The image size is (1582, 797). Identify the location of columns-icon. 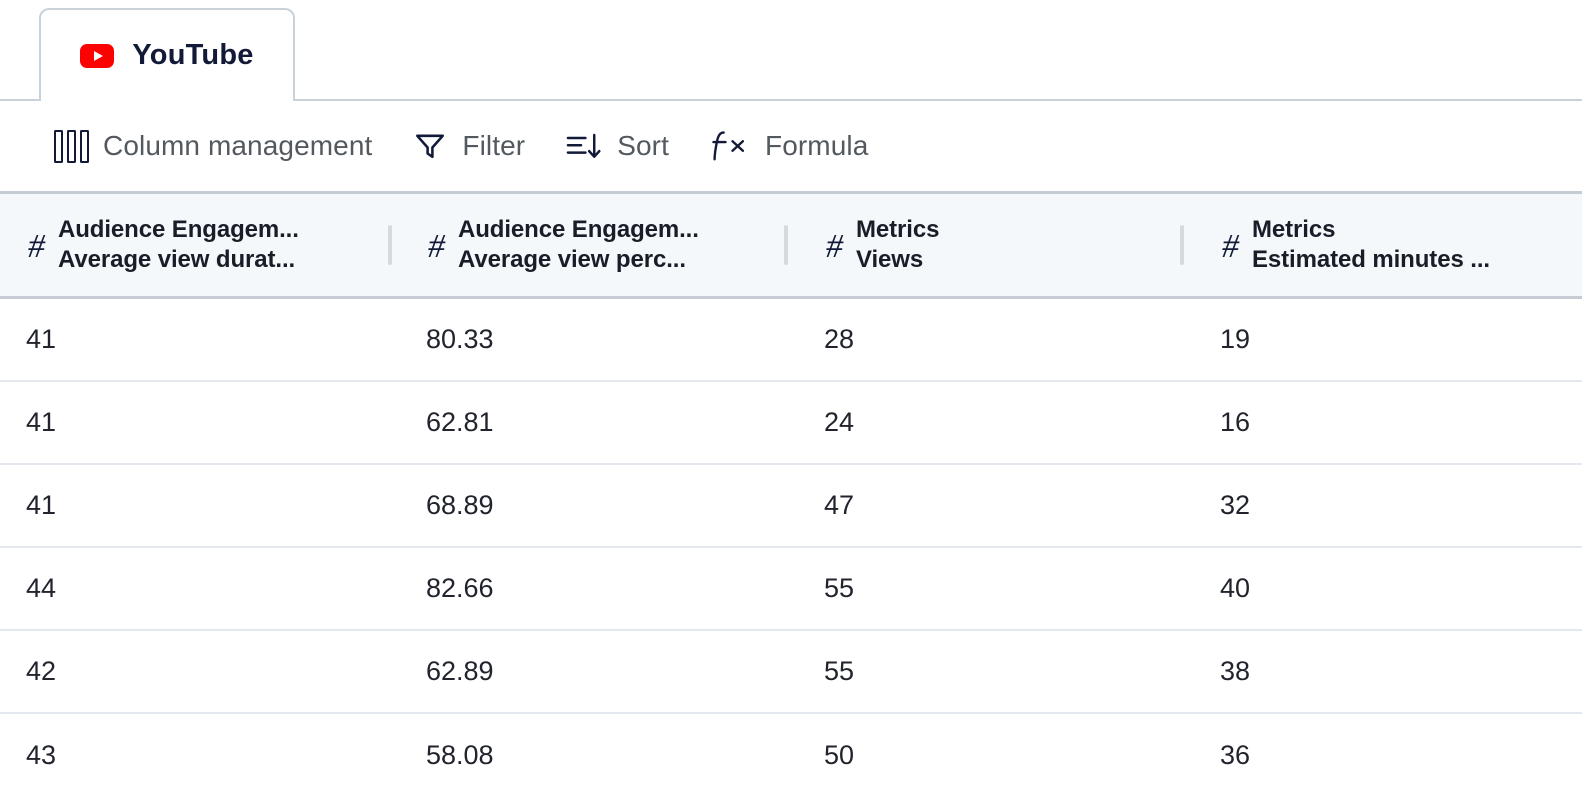
(71, 146).